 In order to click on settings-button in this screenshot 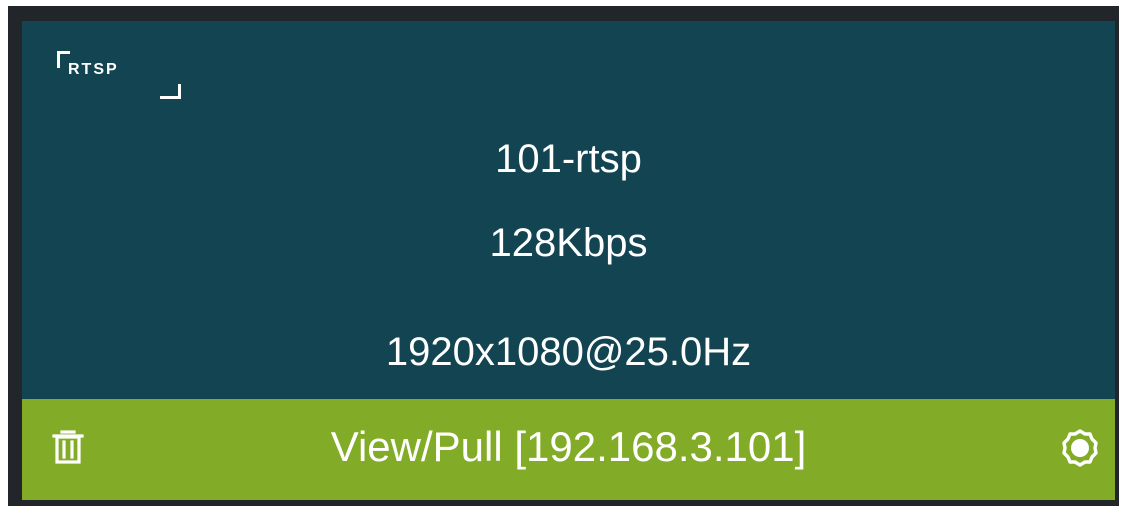, I will do `click(1080, 448)`.